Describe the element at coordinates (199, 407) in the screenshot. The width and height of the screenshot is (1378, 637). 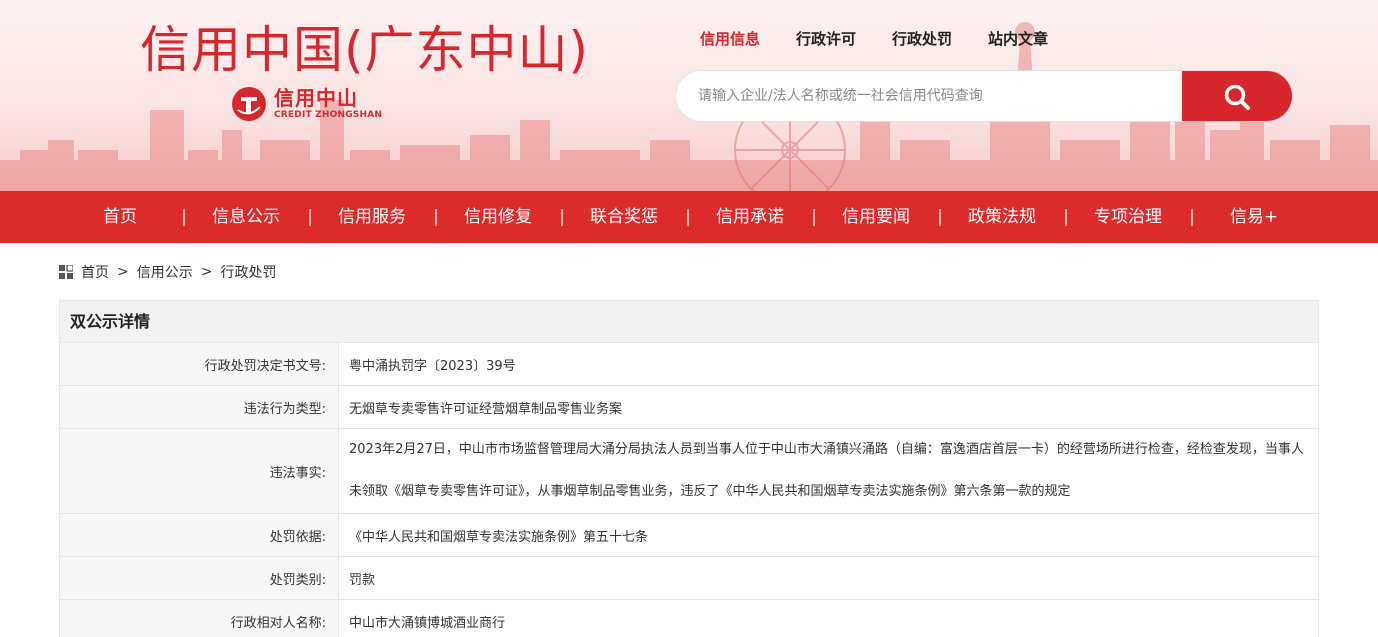
I see `row-label: 违法行为类型:` at that location.